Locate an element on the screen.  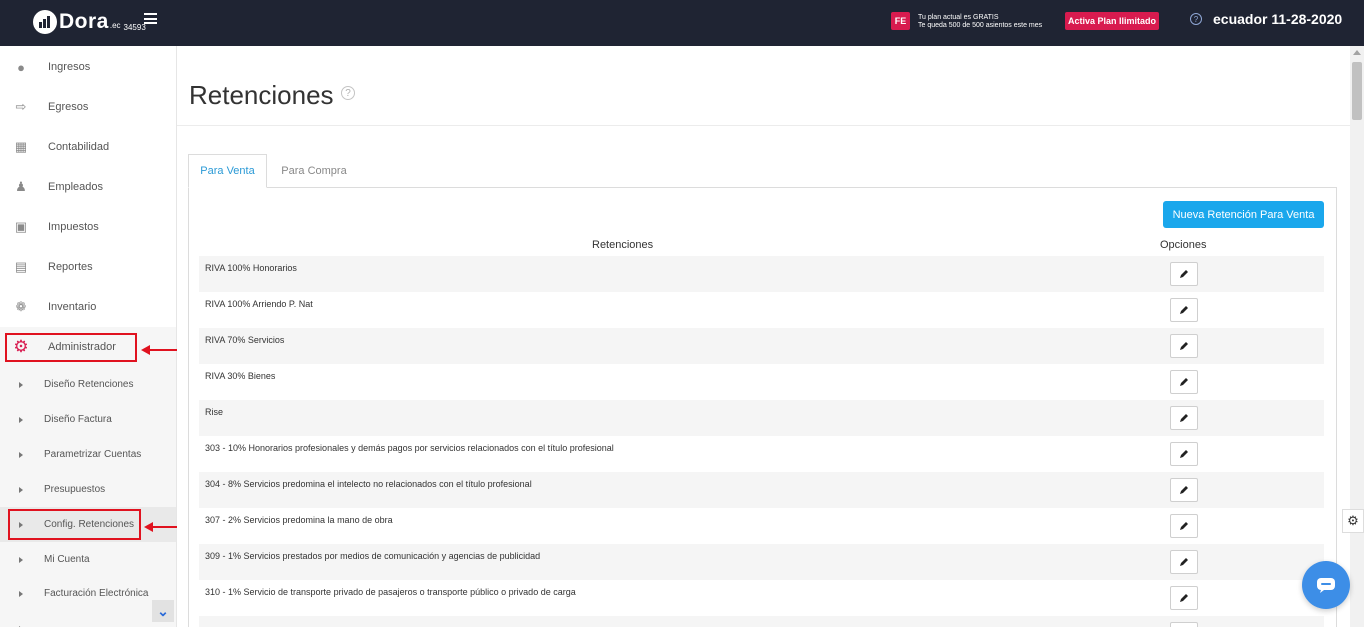
plan-line-2: Te queda 500 de 500 asientos este mes is located at coordinates (980, 25).